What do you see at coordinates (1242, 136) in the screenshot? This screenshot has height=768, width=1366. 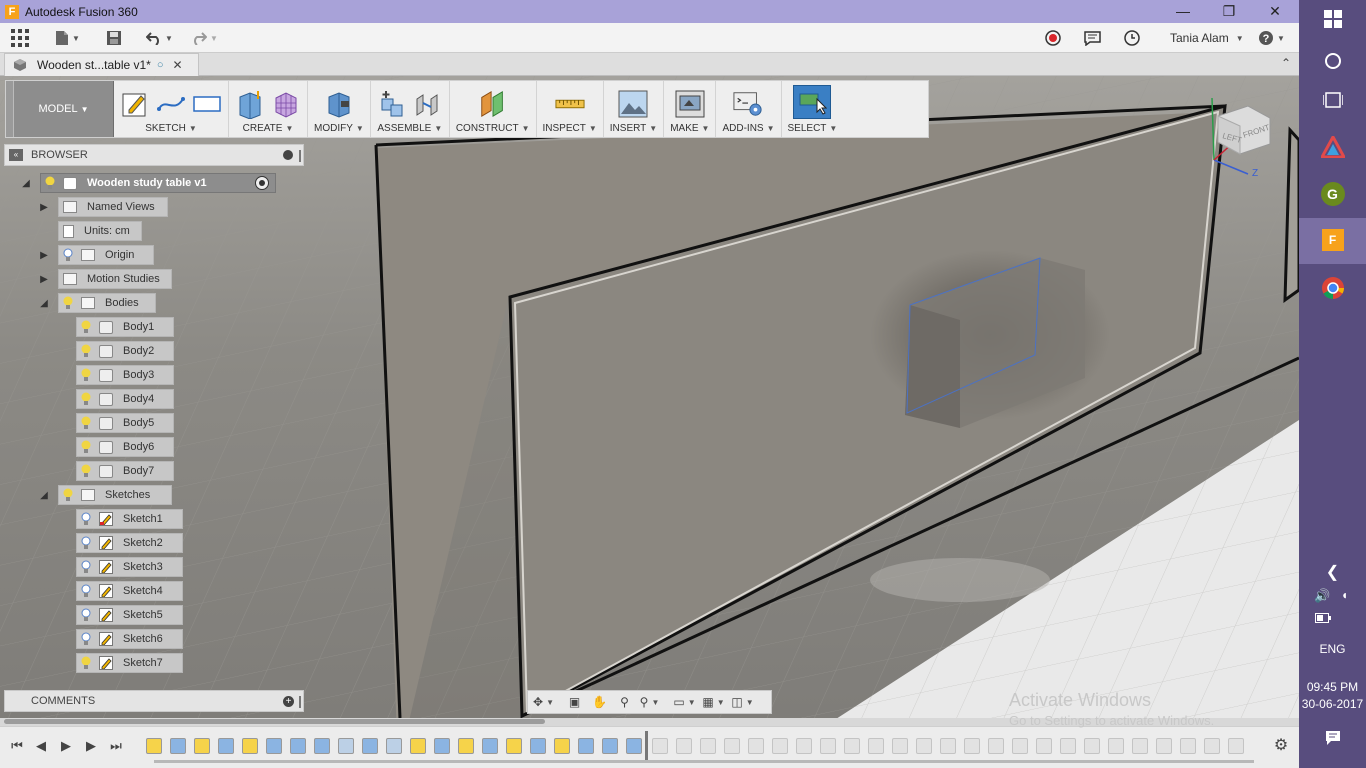 I see `view-cube: LEFT FRONT Z` at bounding box center [1242, 136].